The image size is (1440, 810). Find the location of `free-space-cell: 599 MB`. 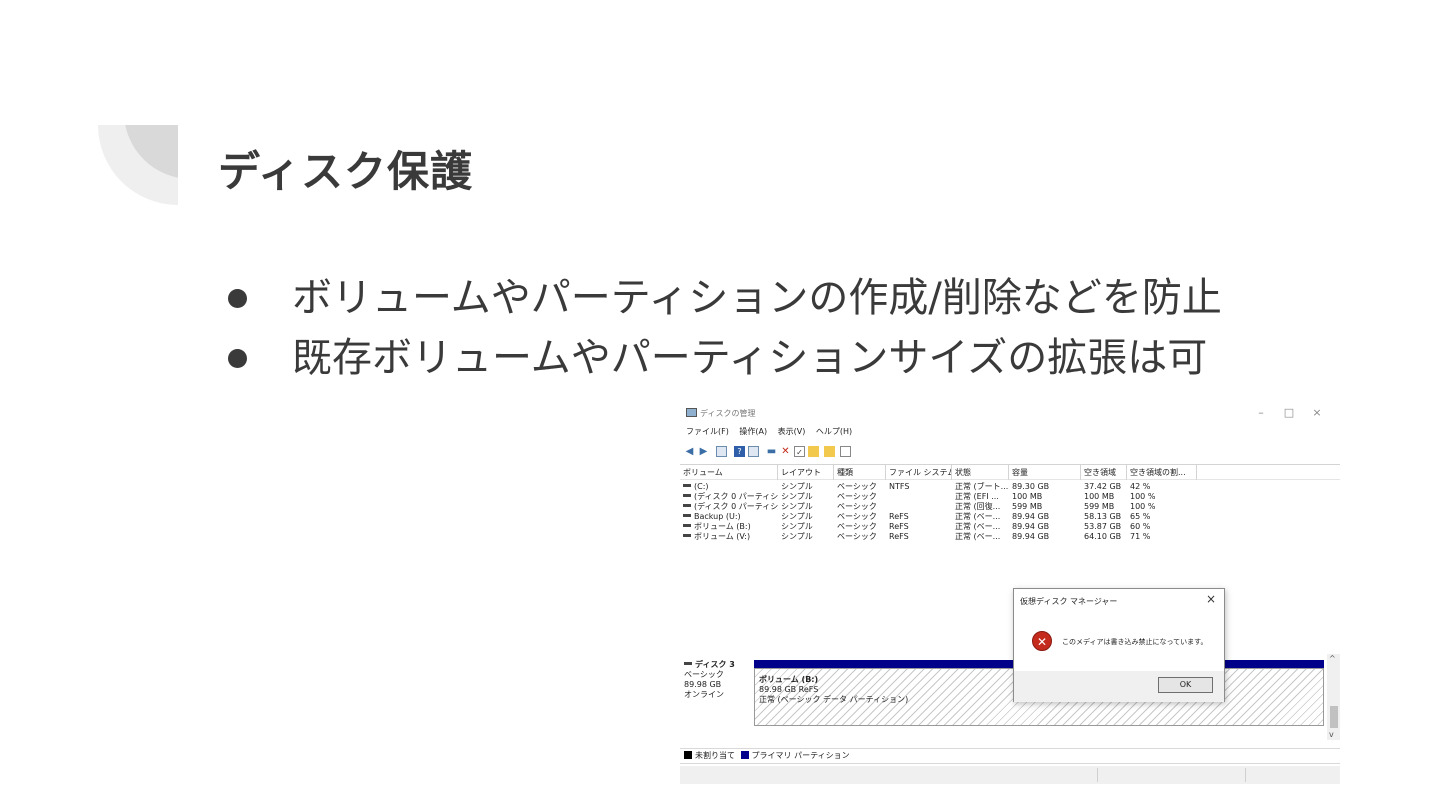

free-space-cell: 599 MB is located at coordinates (1099, 506).